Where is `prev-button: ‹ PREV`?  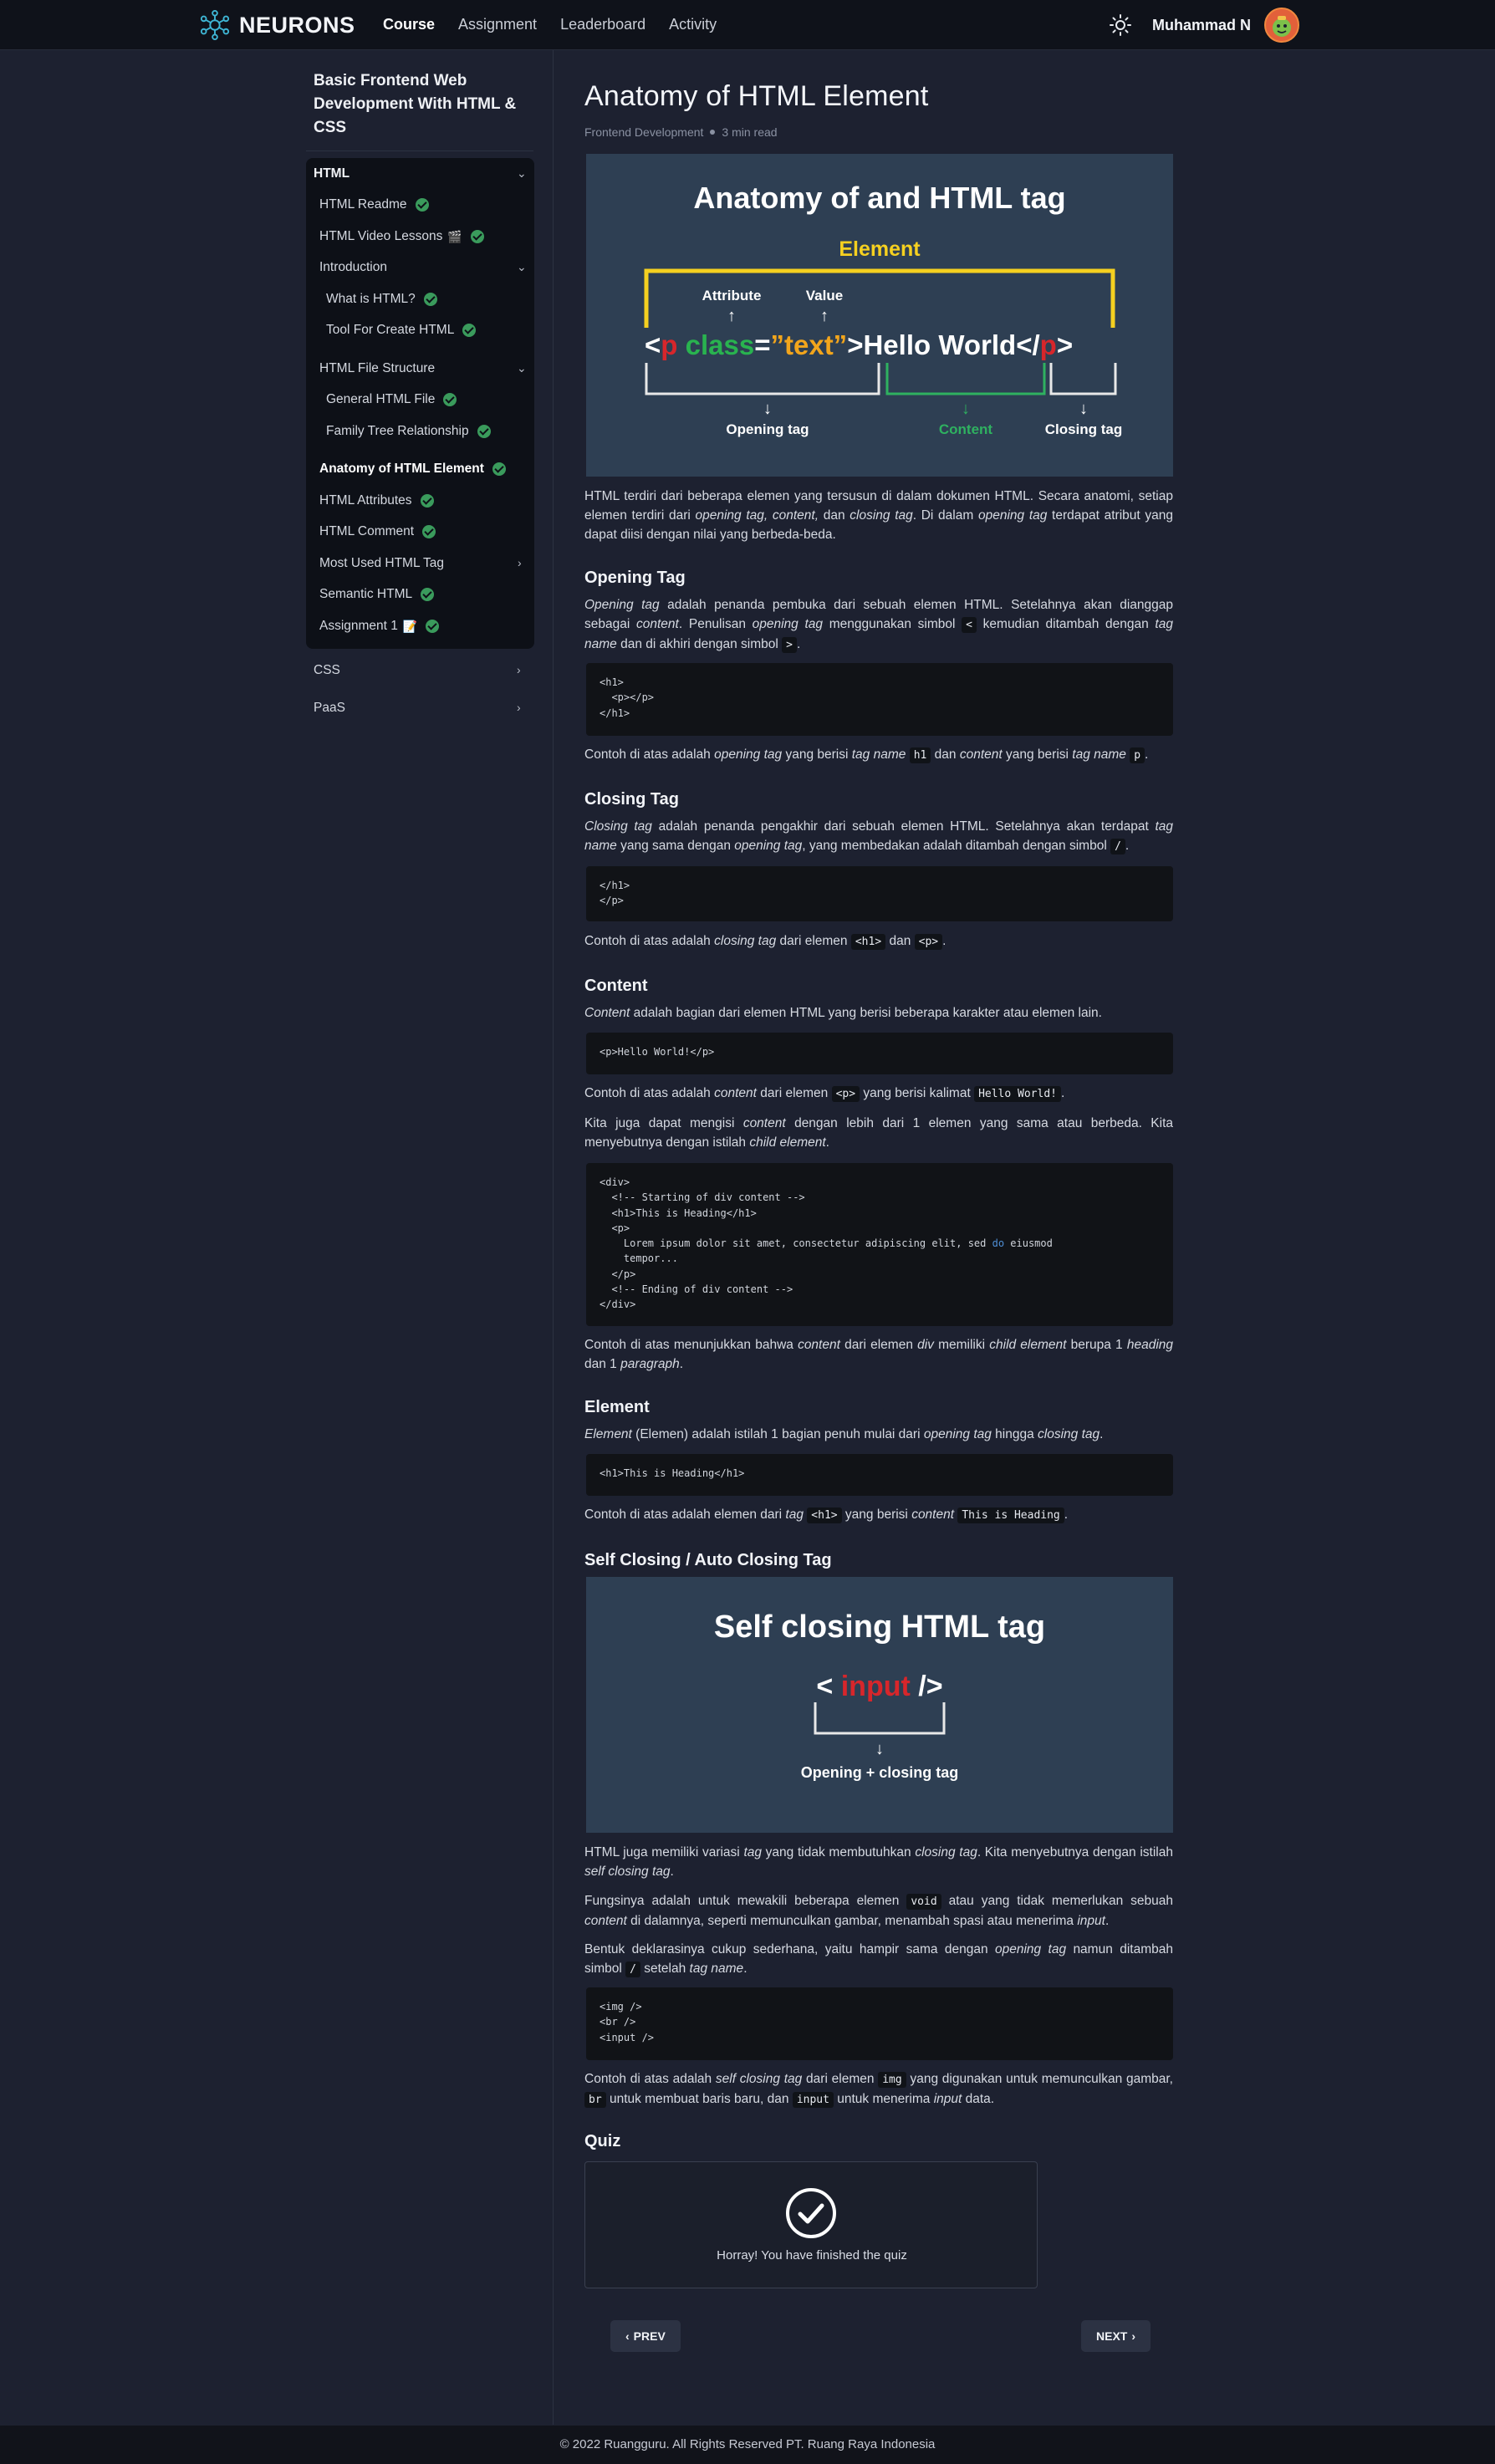 prev-button: ‹ PREV is located at coordinates (645, 2336).